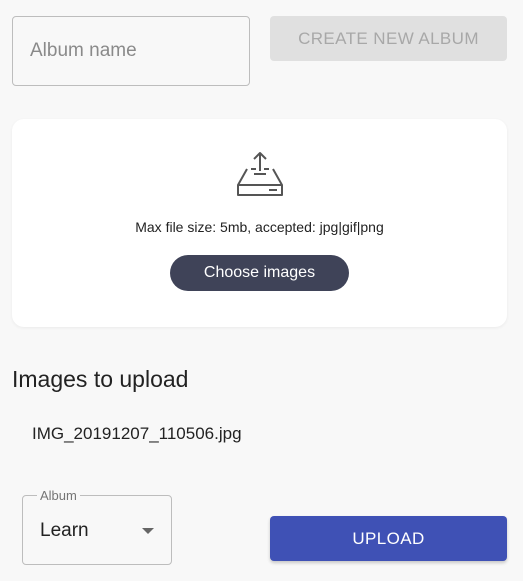 This screenshot has width=523, height=581. Describe the element at coordinates (100, 379) in the screenshot. I see `images-to-upload-heading: Images to upload` at that location.